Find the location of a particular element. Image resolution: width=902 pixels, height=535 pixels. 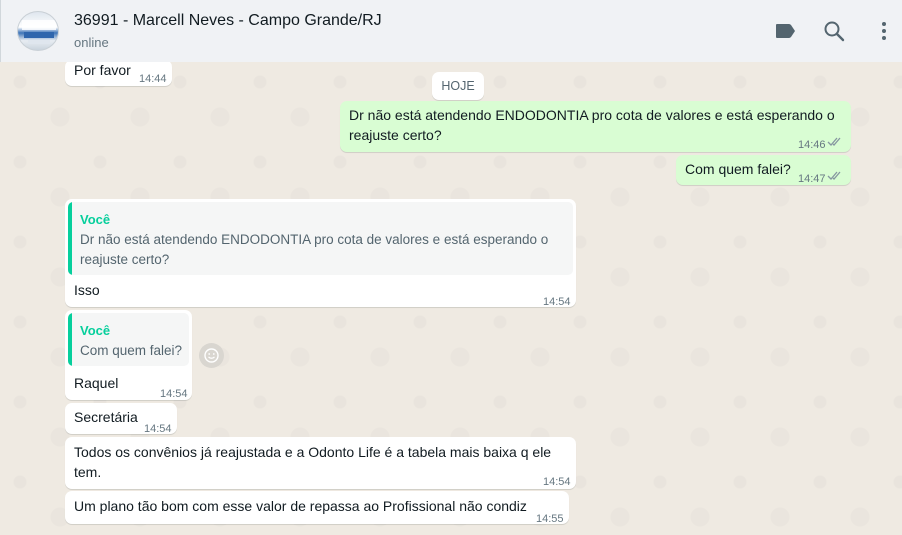

message-time: 14:46 is located at coordinates (812, 145).